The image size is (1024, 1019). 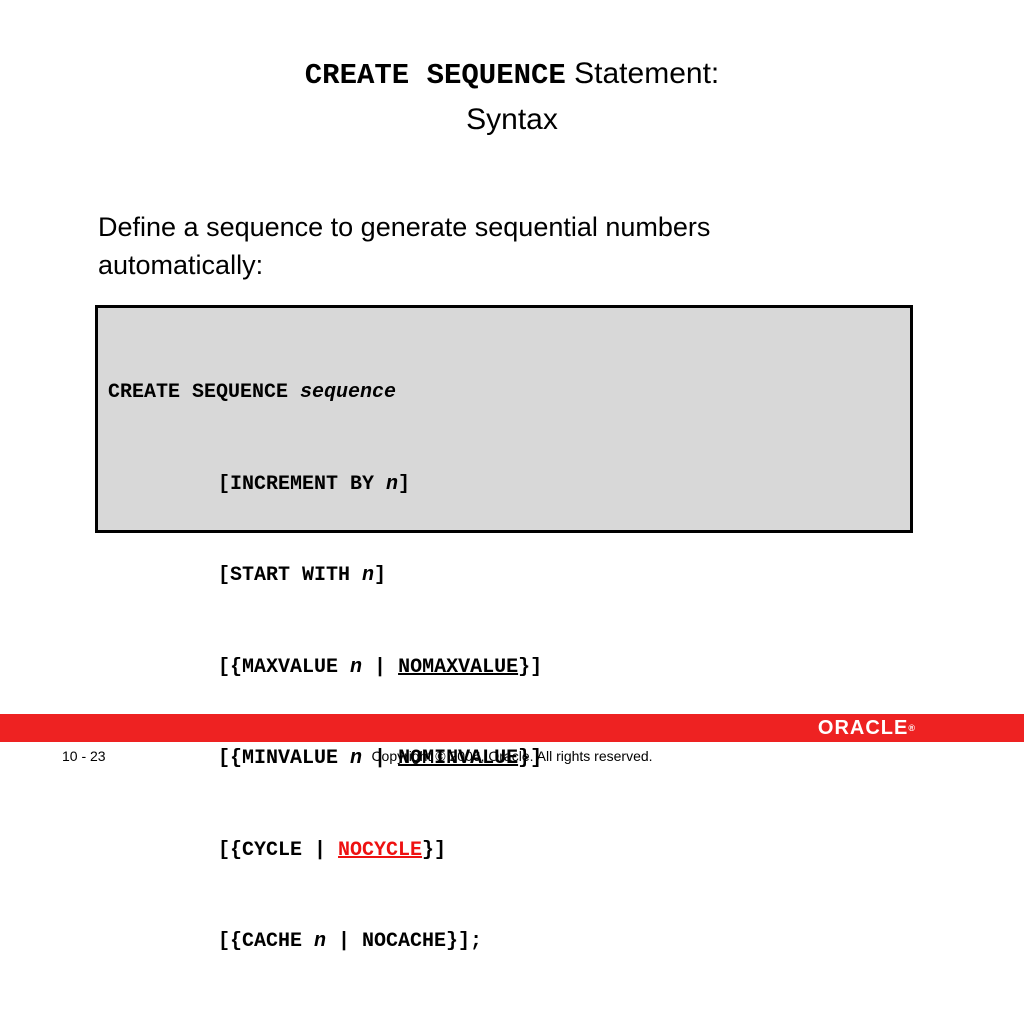 What do you see at coordinates (512, 119) in the screenshot?
I see `title-line-2: Syntax` at bounding box center [512, 119].